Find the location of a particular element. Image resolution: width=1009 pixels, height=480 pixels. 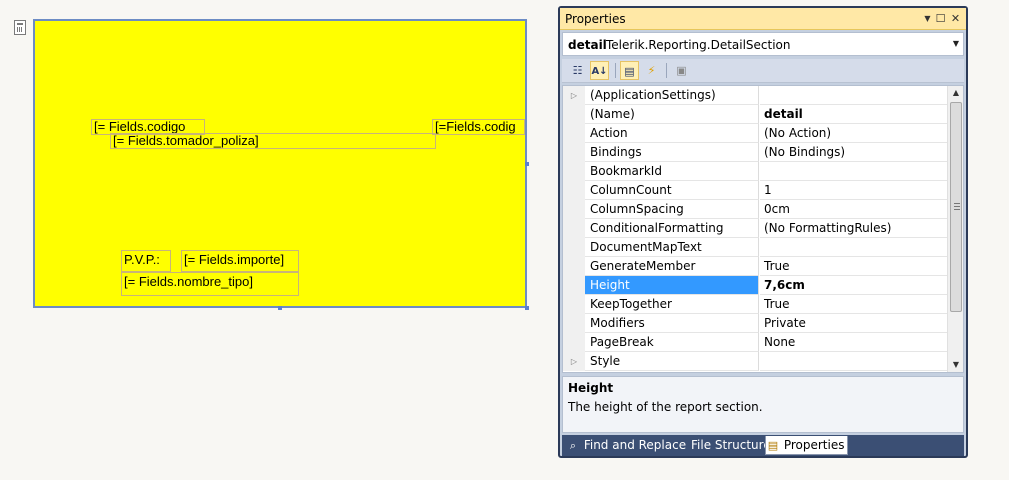

property-name: GenerateMember is located at coordinates (672, 266).